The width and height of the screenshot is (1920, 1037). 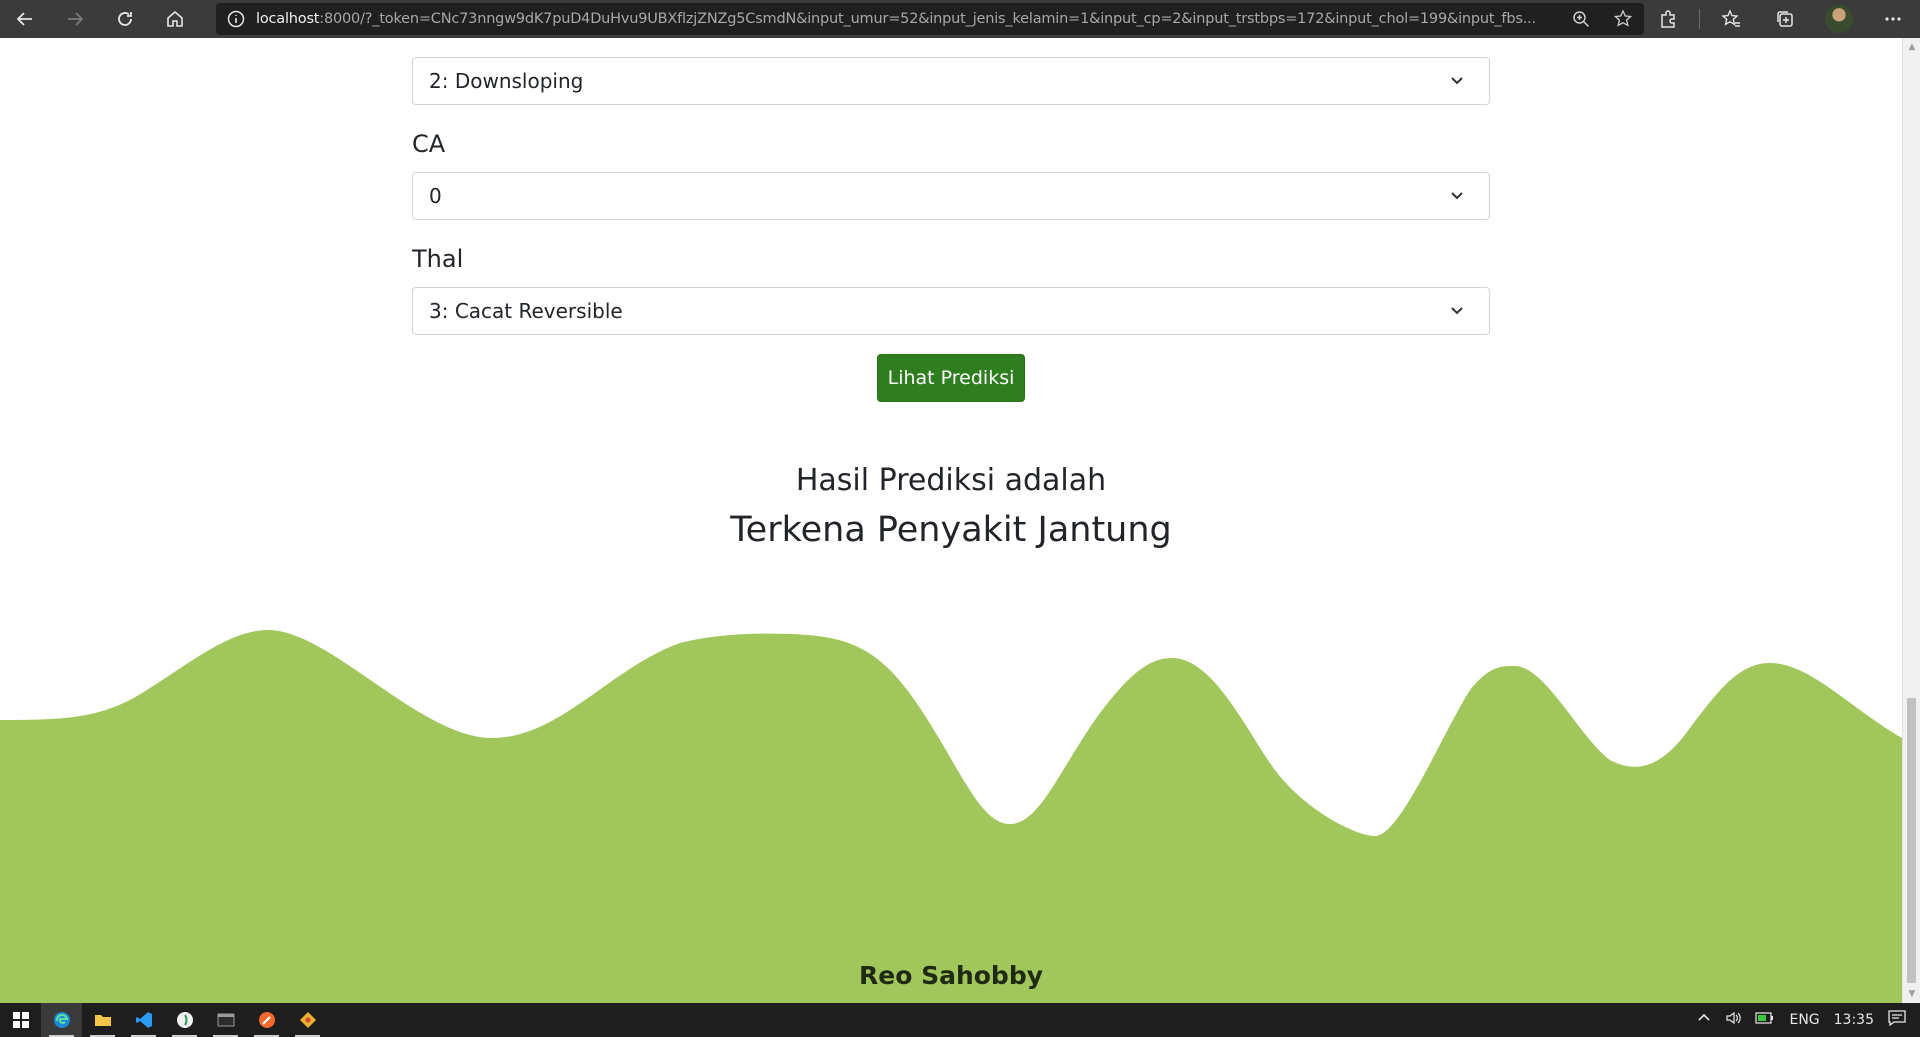 I want to click on toolbar-right, so click(x=1780, y=19).